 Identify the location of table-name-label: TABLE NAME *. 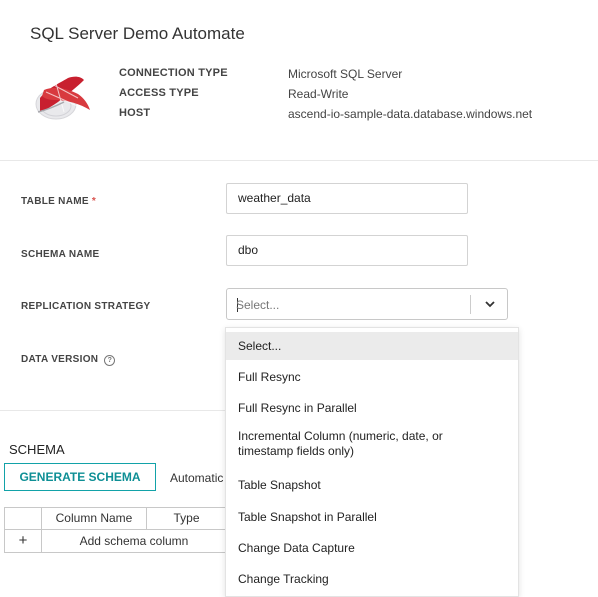
(58, 201).